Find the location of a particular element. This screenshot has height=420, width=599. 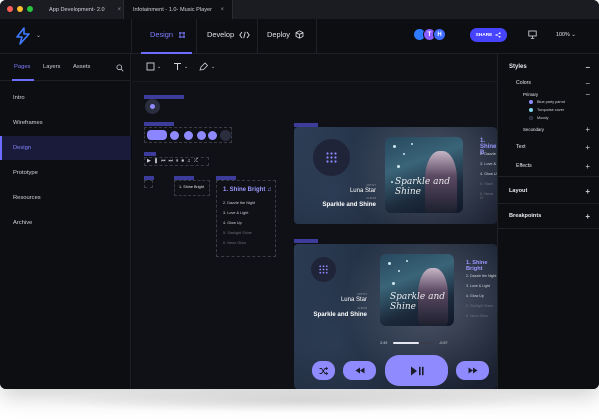

color-swatch-item: Turquoise cover is located at coordinates (546, 110).